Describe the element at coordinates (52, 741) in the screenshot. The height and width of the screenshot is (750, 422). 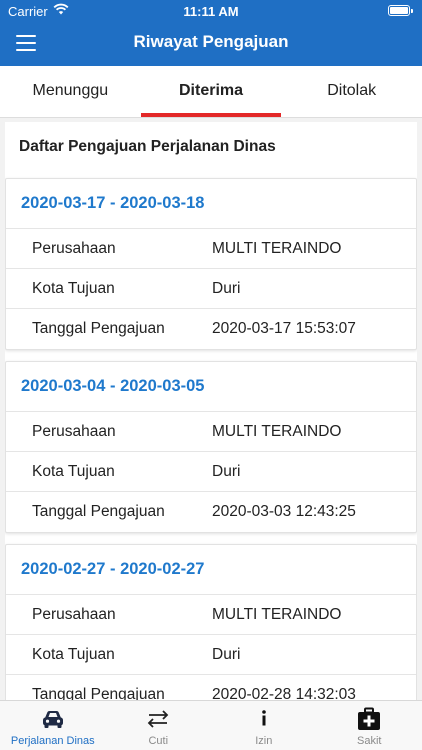
I see `nav-label: Perjalanan Dinas` at that location.